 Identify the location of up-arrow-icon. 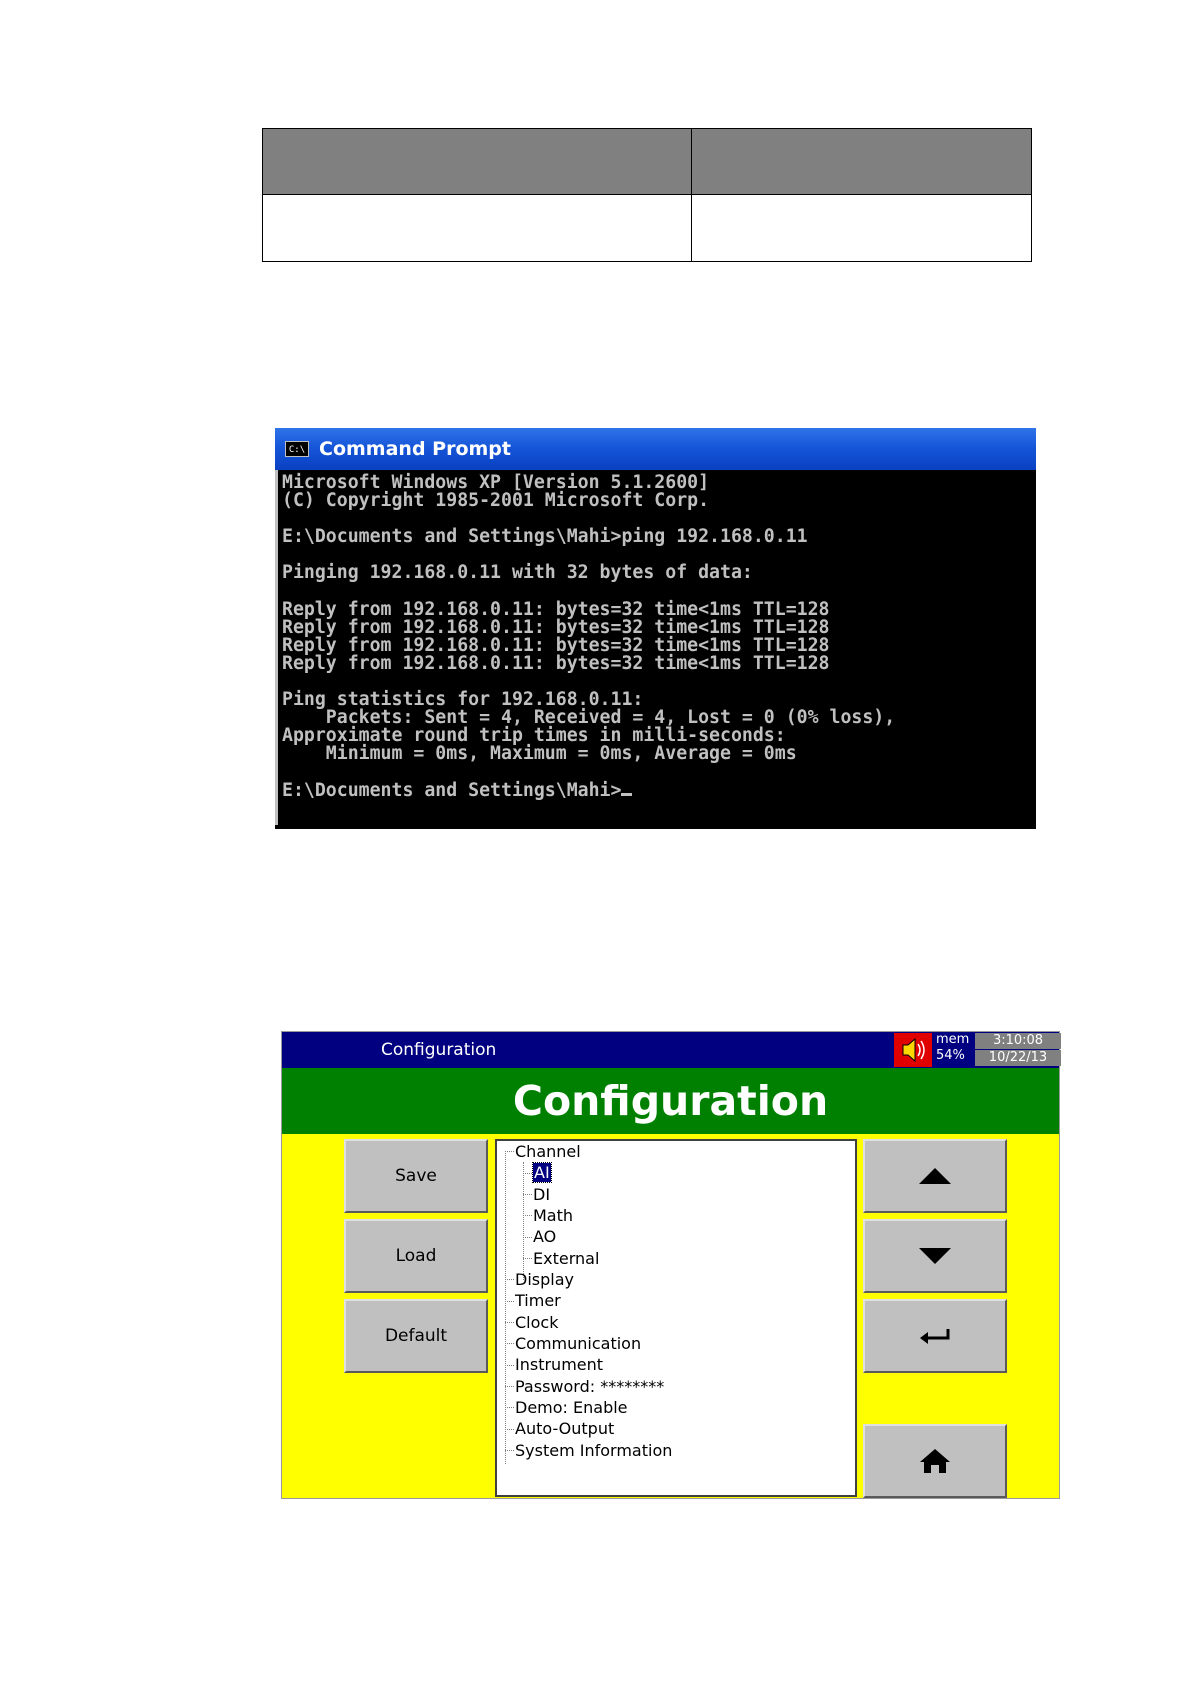
(935, 1176).